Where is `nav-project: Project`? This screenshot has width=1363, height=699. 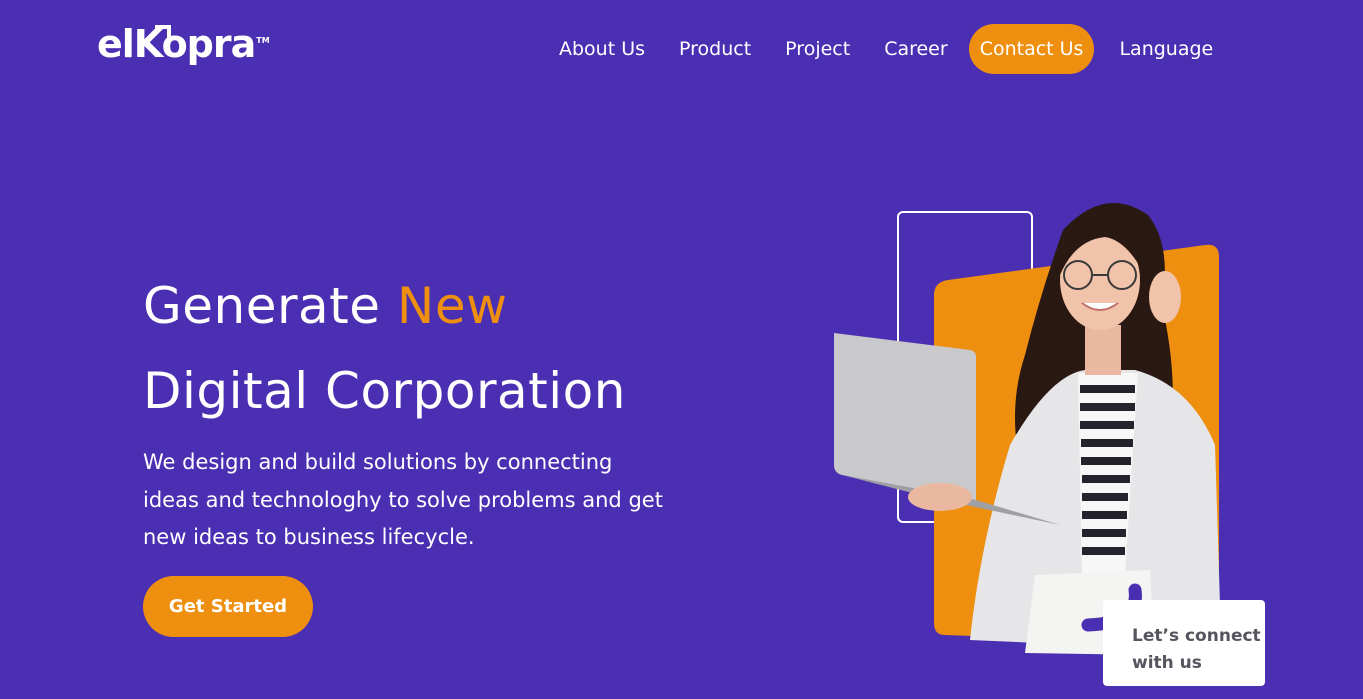 nav-project: Project is located at coordinates (817, 49).